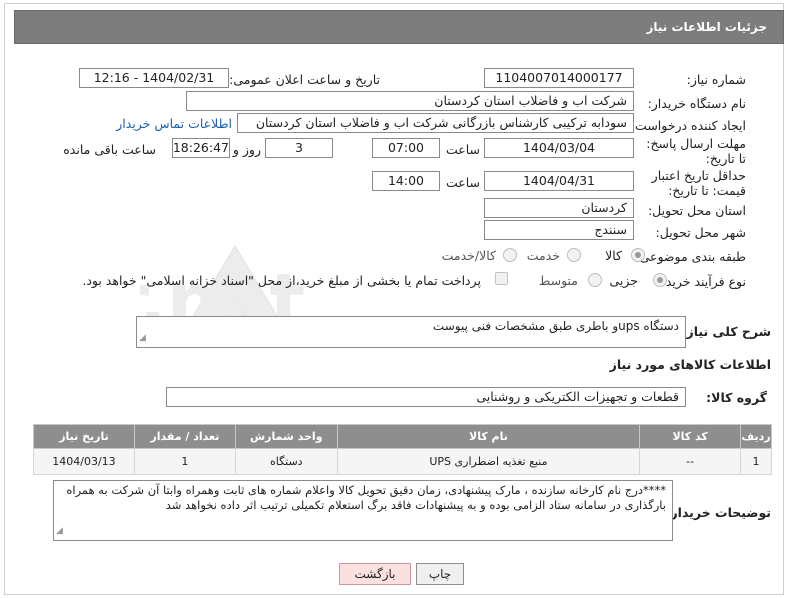 This screenshot has height=598, width=788. What do you see at coordinates (109, 149) in the screenshot?
I see `remaining-time-label: ساعت باقی مانده` at bounding box center [109, 149].